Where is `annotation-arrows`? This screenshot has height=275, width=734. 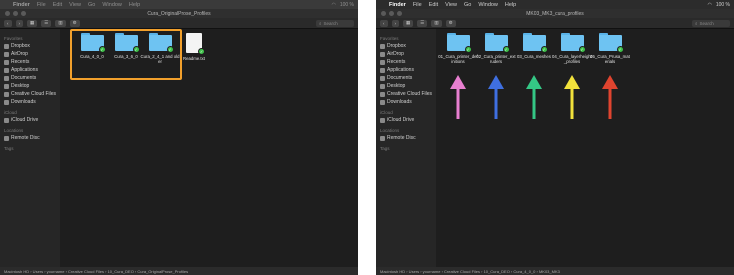 annotation-arrows is located at coordinates (534, 97).